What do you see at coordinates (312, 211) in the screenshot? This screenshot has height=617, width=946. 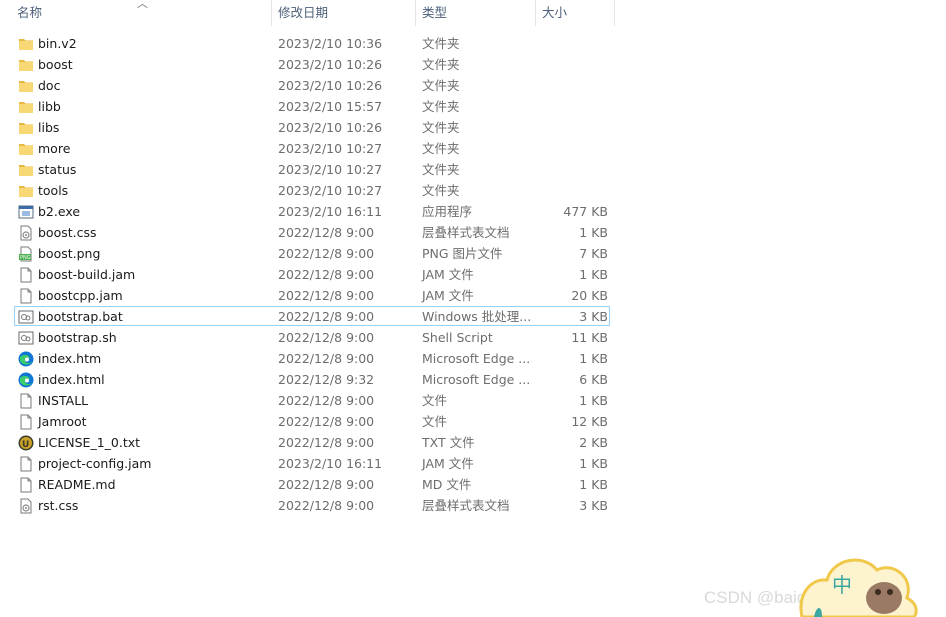 I see `file-row: b2.exe 2023/2/10 16:11 应用程序 477 KB` at bounding box center [312, 211].